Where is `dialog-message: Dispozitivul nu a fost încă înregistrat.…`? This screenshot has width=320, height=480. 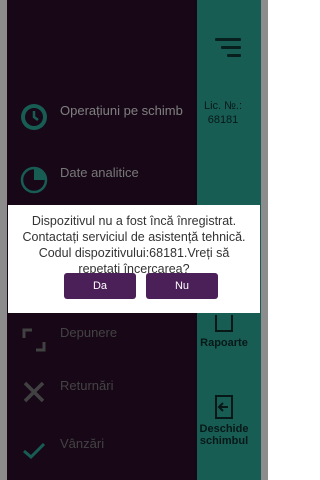 dialog-message: Dispozitivul nu a fost încă înregistrat.… is located at coordinates (134, 245).